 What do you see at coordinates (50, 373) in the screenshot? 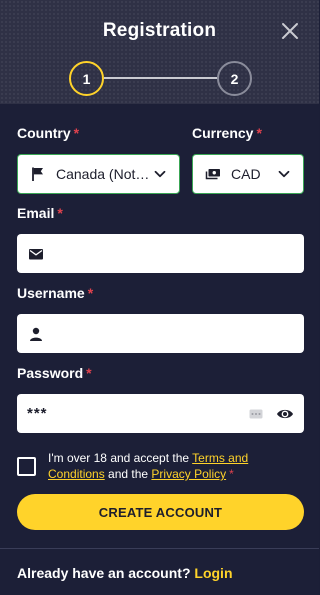
I see `password-label-text: Password` at bounding box center [50, 373].